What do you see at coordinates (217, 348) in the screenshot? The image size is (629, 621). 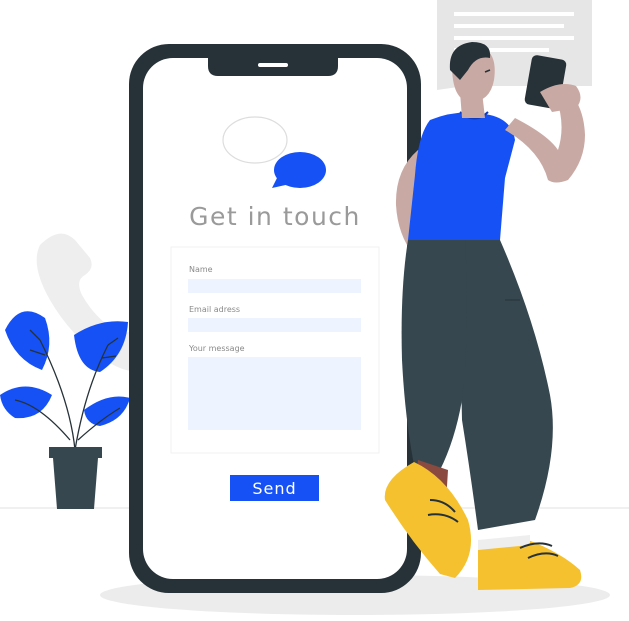 I see `message-label: Your message` at bounding box center [217, 348].